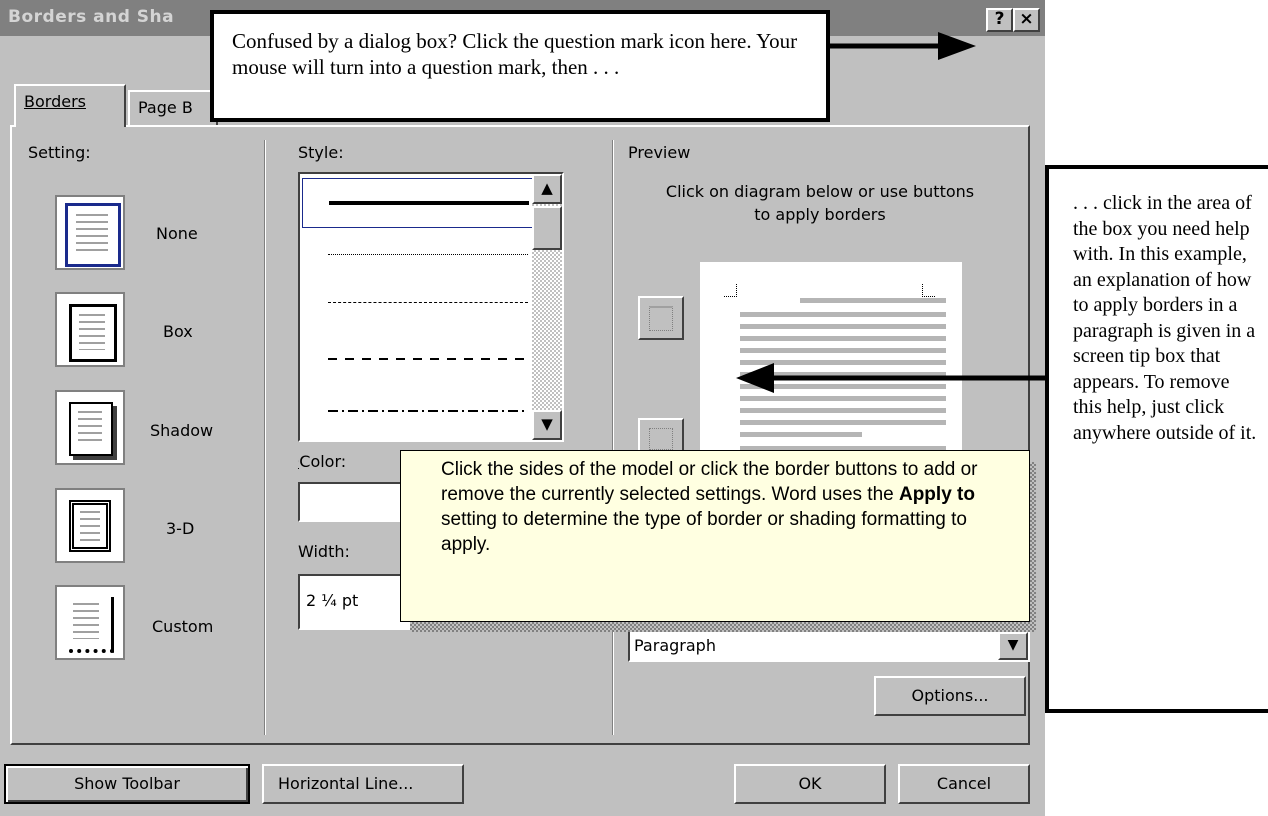 The width and height of the screenshot is (1268, 816). What do you see at coordinates (55, 101) in the screenshot?
I see `tab-label: Borders` at bounding box center [55, 101].